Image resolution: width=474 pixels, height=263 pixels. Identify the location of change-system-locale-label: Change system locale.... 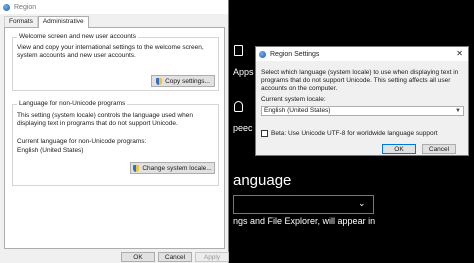
(177, 168).